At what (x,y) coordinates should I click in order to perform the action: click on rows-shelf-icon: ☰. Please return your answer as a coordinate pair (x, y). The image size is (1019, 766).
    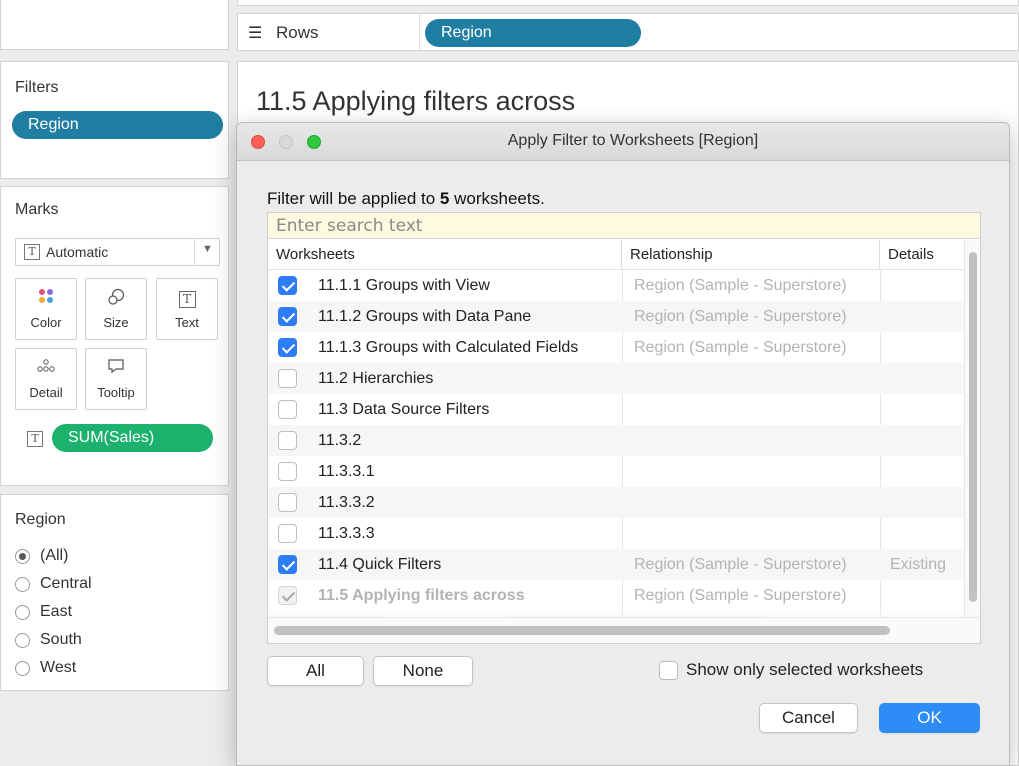
    Looking at the image, I should click on (255, 33).